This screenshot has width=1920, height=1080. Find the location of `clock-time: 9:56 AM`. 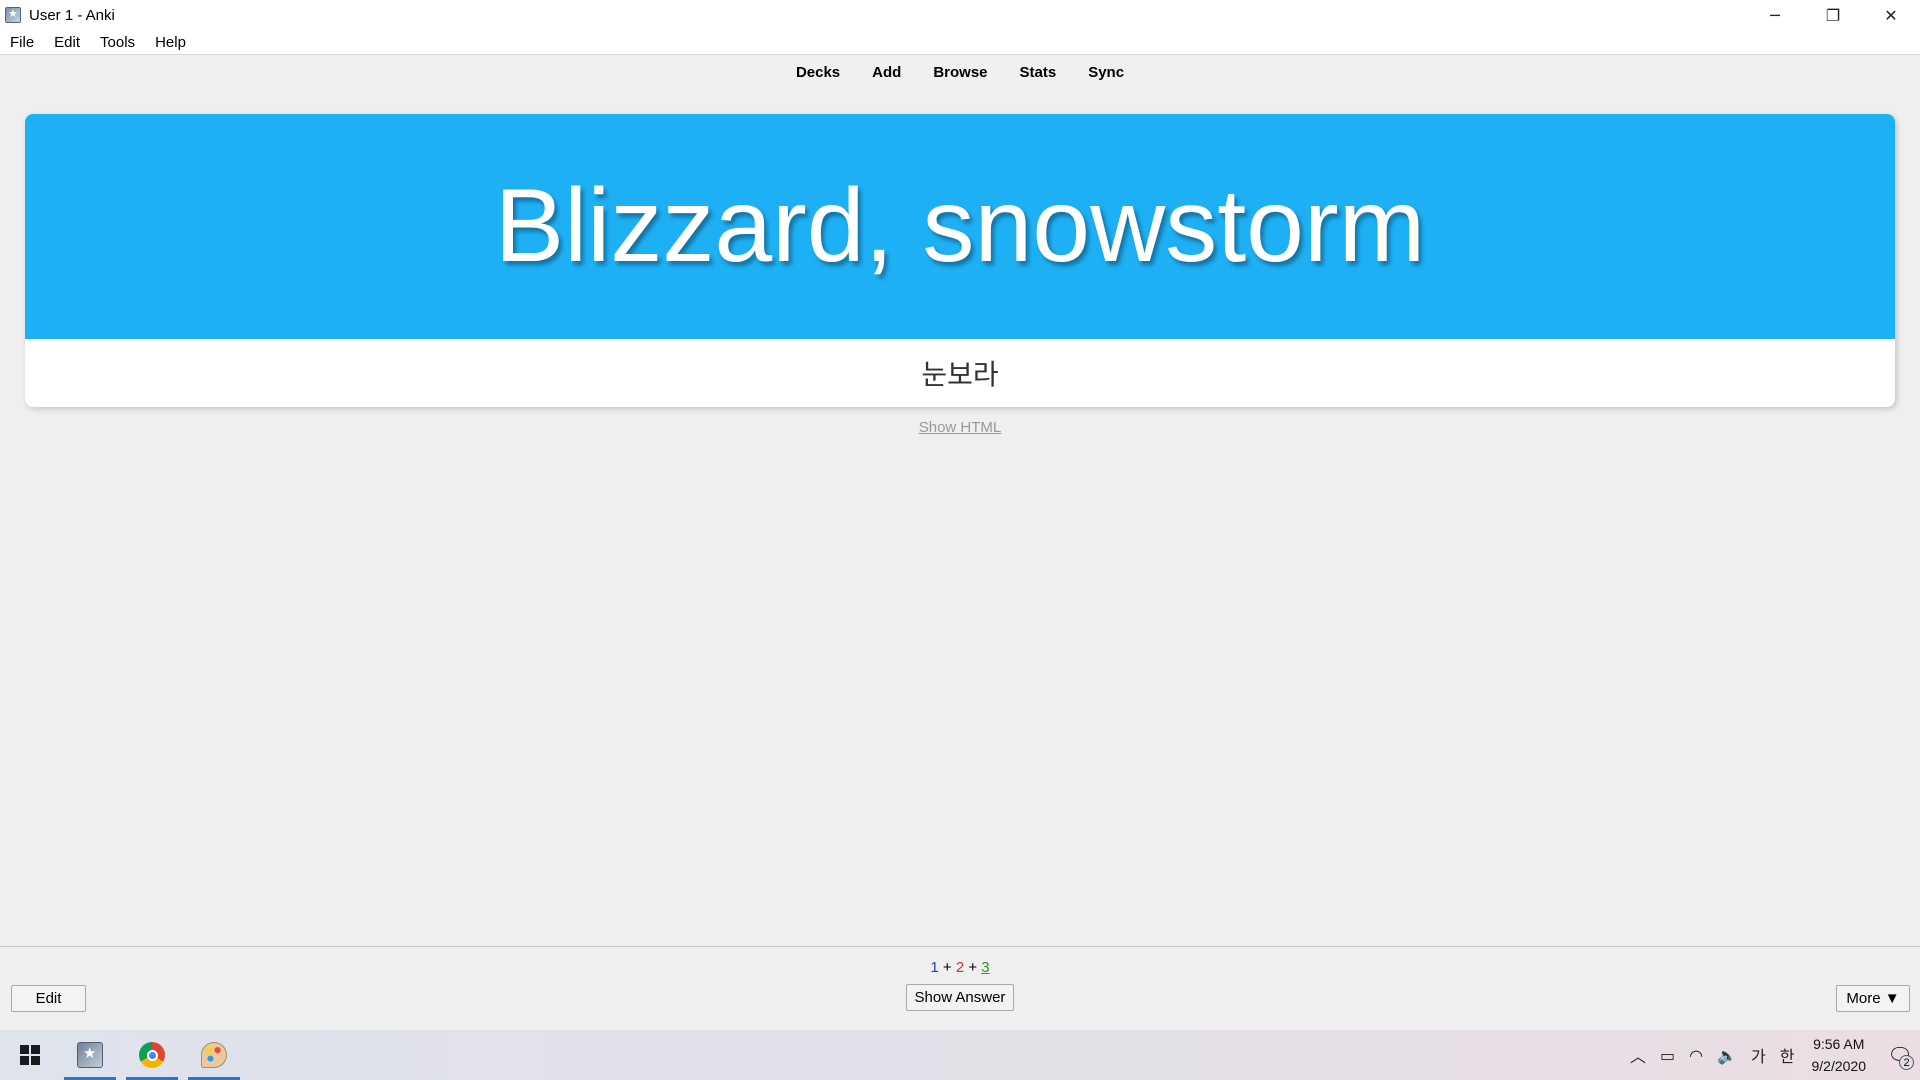

clock-time: 9:56 AM is located at coordinates (1839, 1044).